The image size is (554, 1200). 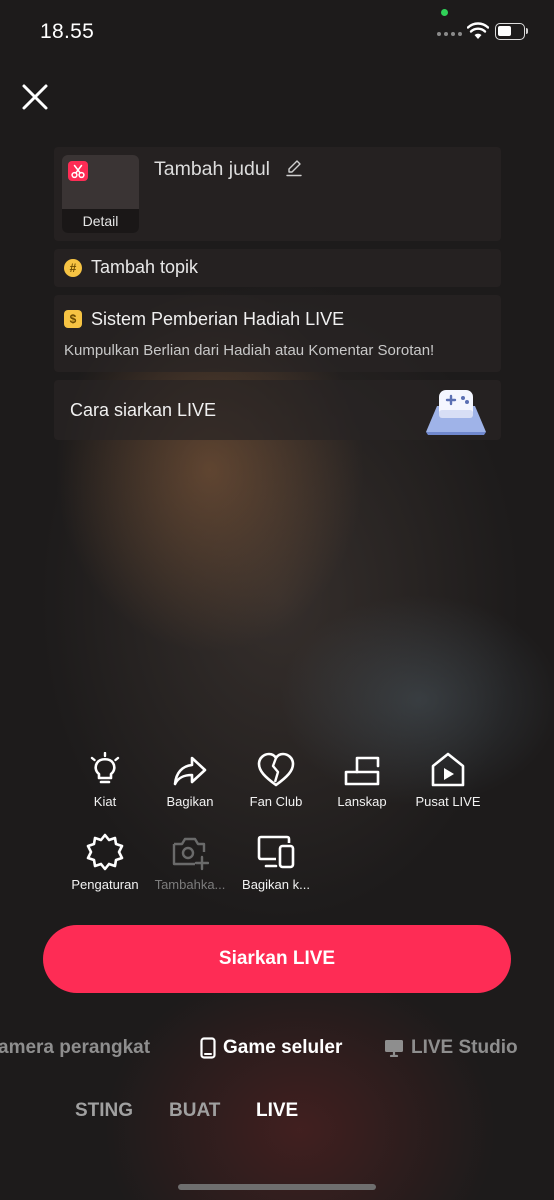 What do you see at coordinates (105, 884) in the screenshot?
I see `tool-settings-label: Pengaturan` at bounding box center [105, 884].